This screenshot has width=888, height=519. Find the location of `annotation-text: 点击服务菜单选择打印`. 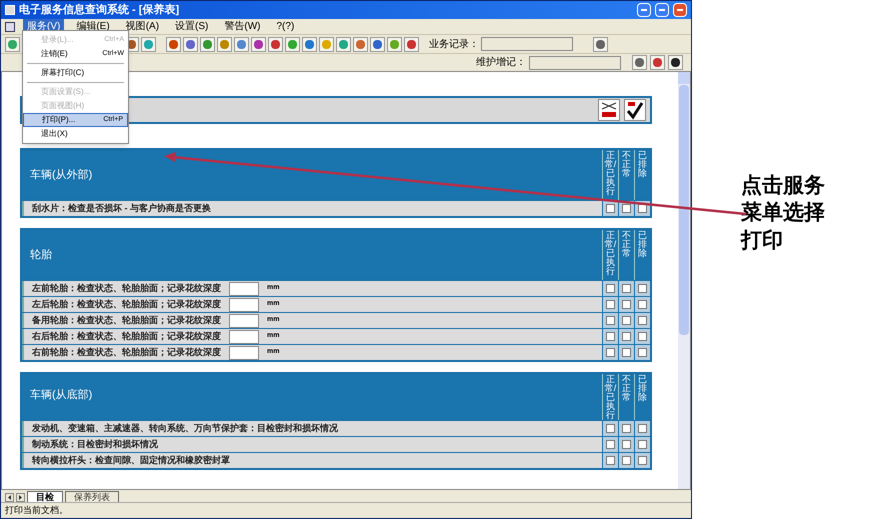

annotation-text: 点击服务菜单选择打印 is located at coordinates (783, 213).